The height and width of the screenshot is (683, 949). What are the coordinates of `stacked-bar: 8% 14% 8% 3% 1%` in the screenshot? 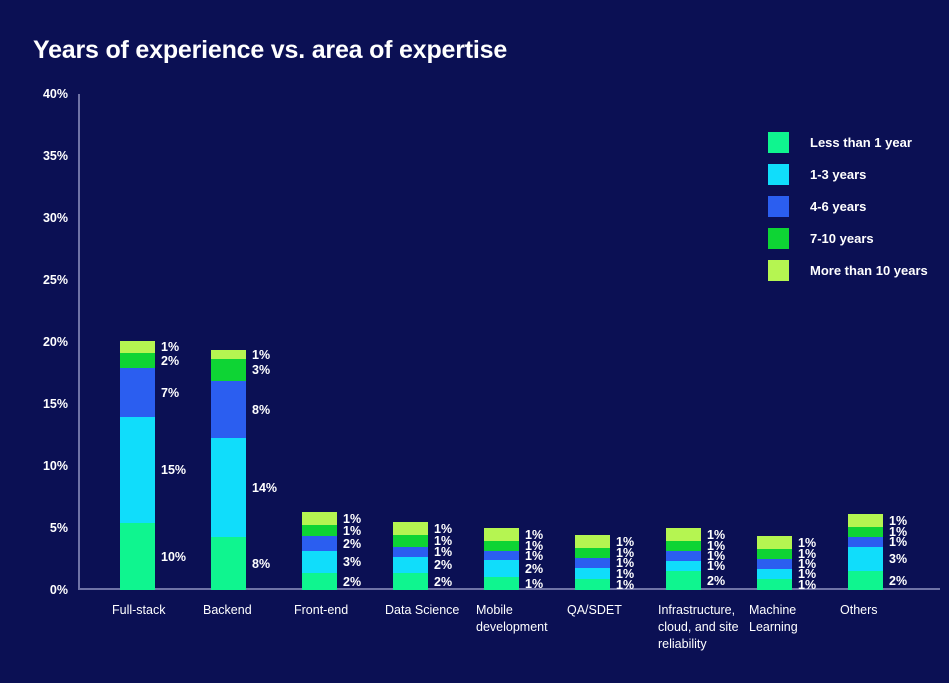 It's located at (244, 469).